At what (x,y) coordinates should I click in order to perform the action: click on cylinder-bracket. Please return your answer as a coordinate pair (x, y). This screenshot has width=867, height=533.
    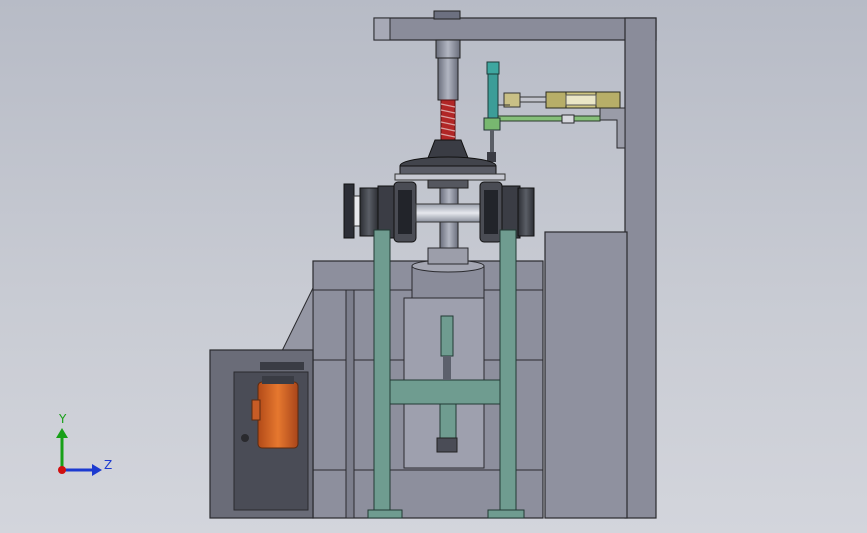
    Looking at the image, I should click on (558, 128).